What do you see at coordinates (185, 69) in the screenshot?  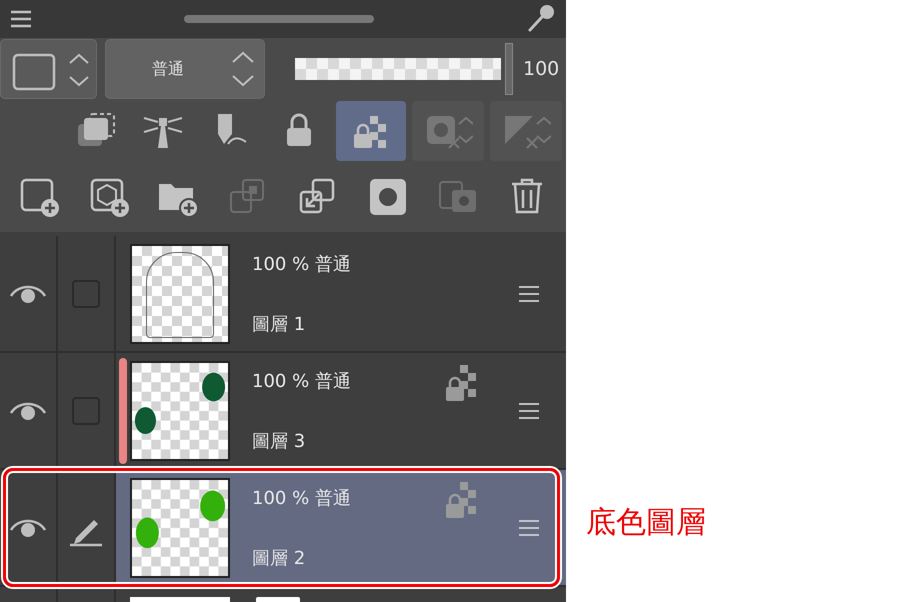 I see `blend-mode-dropdown: 普通` at bounding box center [185, 69].